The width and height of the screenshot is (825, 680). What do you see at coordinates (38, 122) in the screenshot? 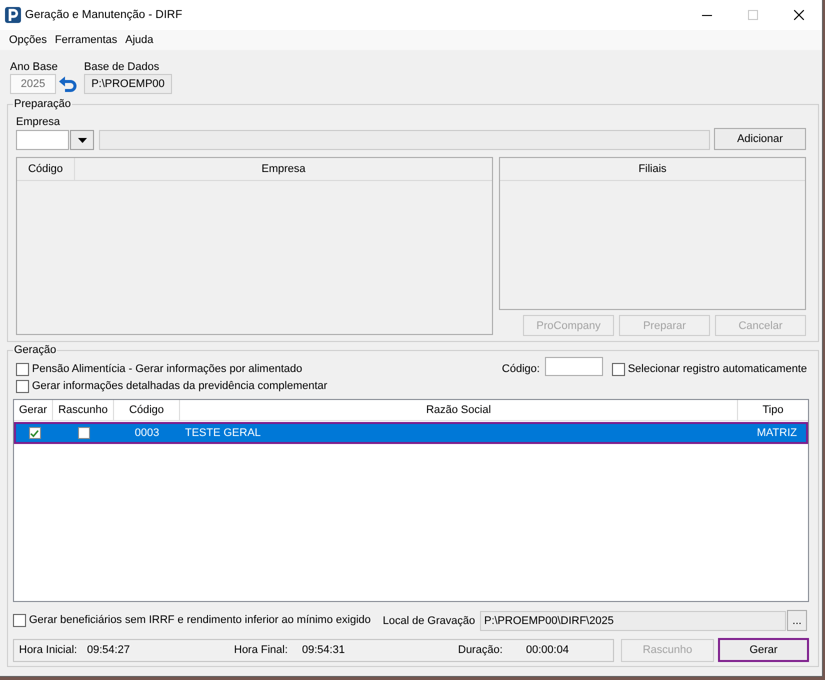
I see `field-label: Empresa` at bounding box center [38, 122].